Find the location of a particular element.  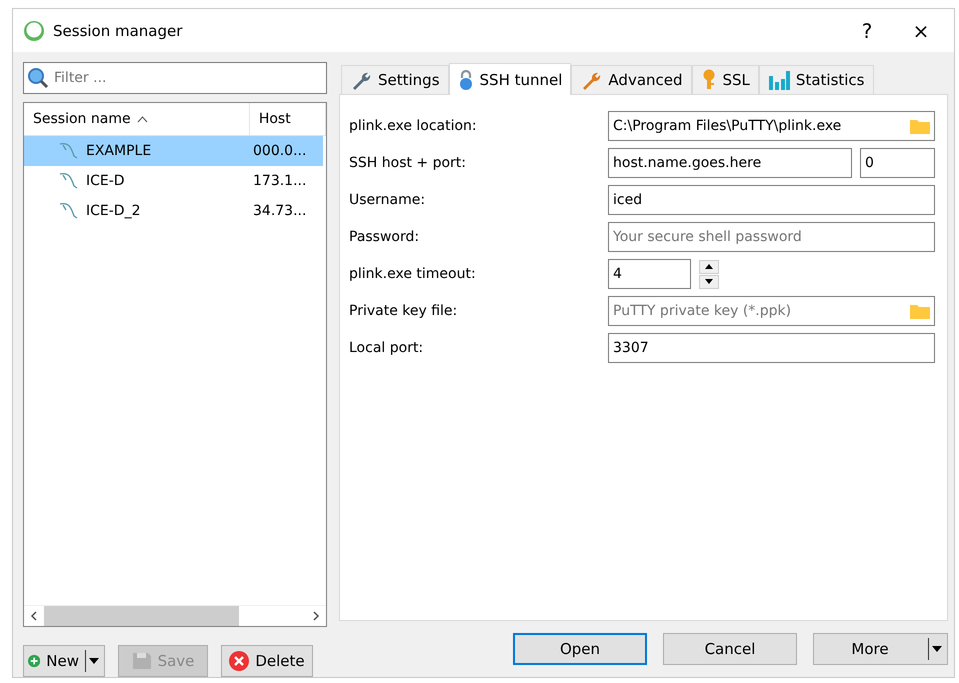

more-button: More is located at coordinates (880, 649).